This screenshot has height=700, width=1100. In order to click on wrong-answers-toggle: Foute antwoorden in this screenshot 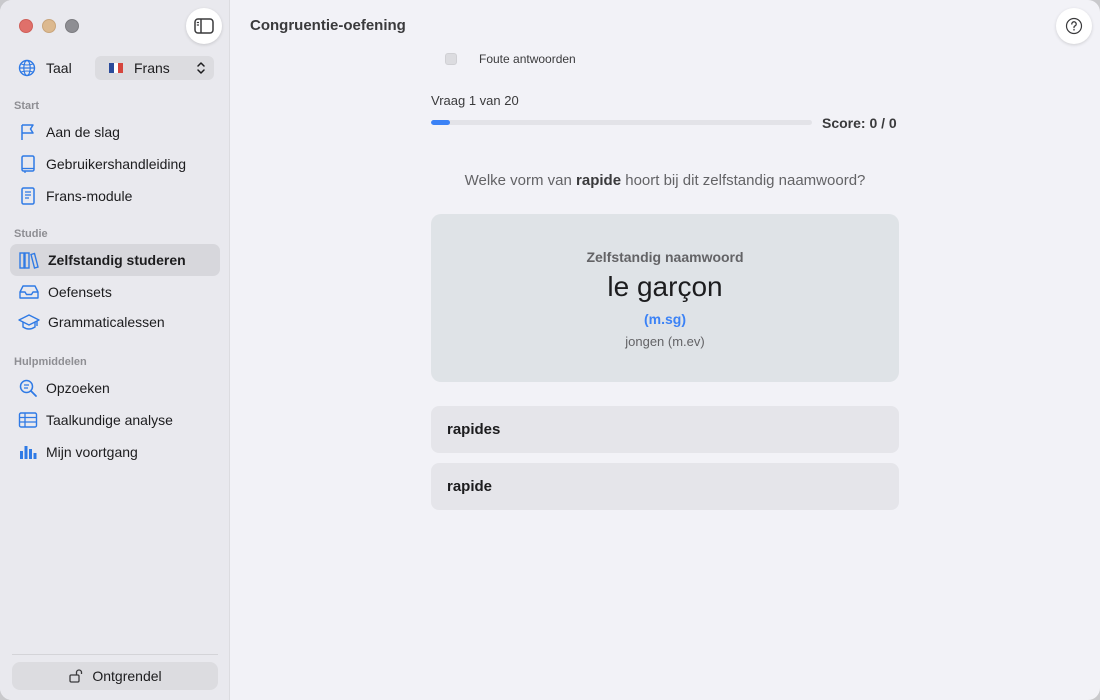, I will do `click(510, 59)`.